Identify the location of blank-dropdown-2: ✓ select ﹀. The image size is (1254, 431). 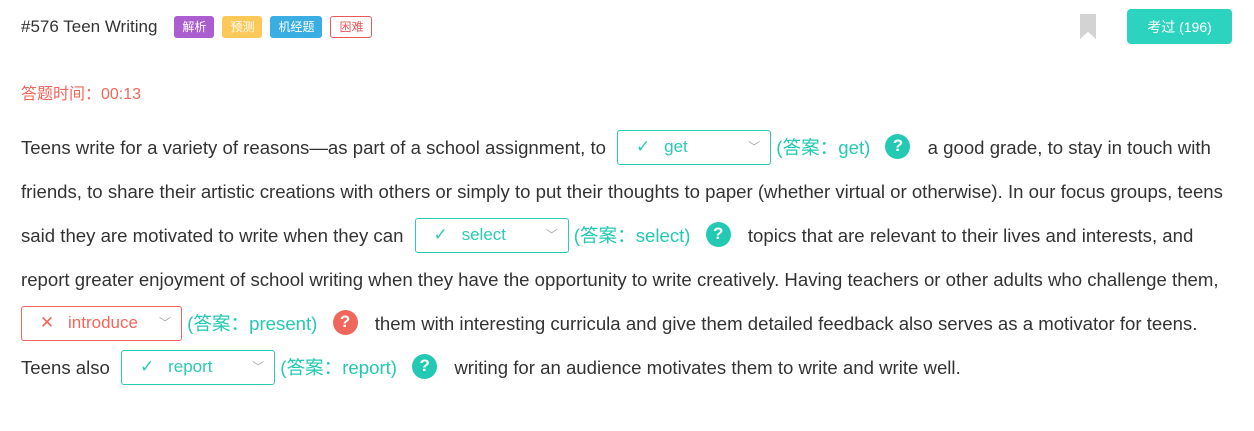
(491, 235).